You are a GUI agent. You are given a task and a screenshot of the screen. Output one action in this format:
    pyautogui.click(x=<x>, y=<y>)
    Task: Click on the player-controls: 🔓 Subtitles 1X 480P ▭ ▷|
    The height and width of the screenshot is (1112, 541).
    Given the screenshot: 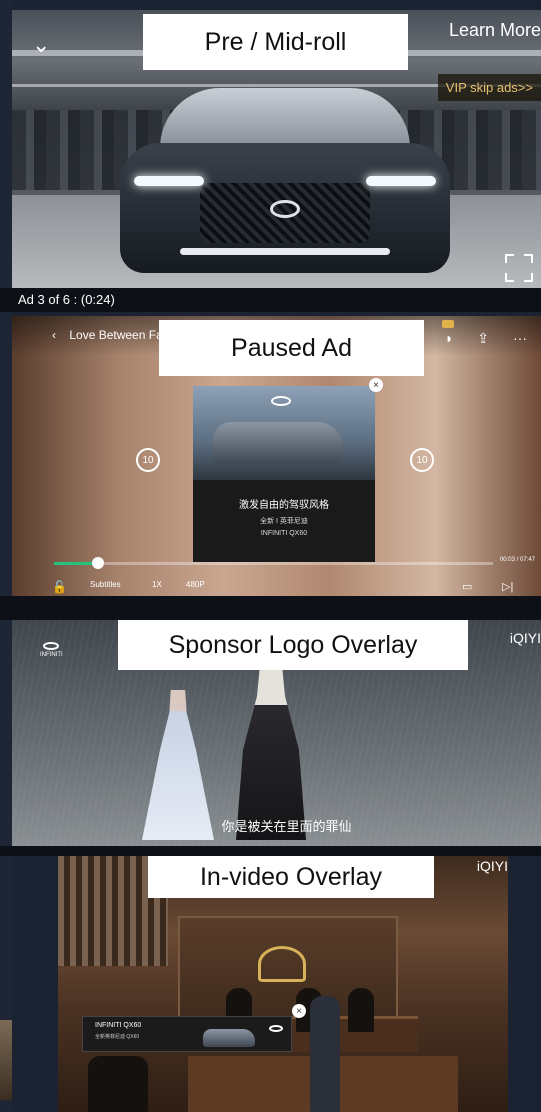 What is the action you would take?
    pyautogui.click(x=276, y=585)
    